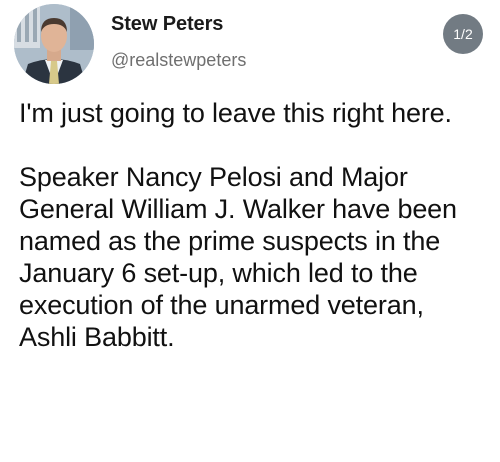 Image resolution: width=500 pixels, height=462 pixels. I want to click on user-handle: @realstewpeters, so click(178, 60).